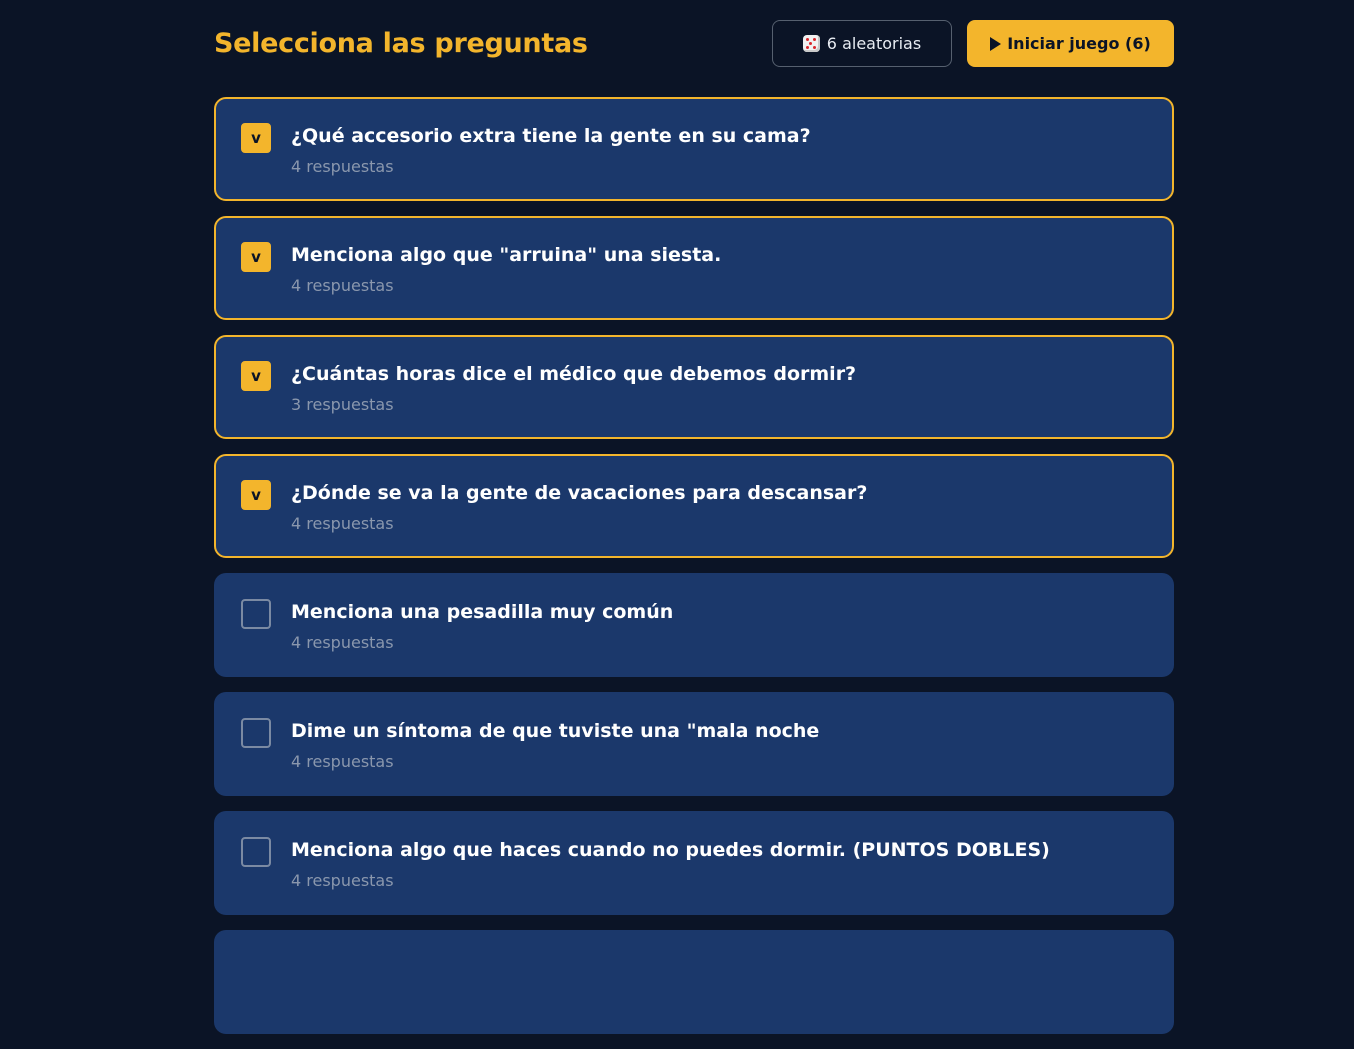 The width and height of the screenshot is (1354, 1049). I want to click on random-questions-label: 6 aleatorias, so click(874, 43).